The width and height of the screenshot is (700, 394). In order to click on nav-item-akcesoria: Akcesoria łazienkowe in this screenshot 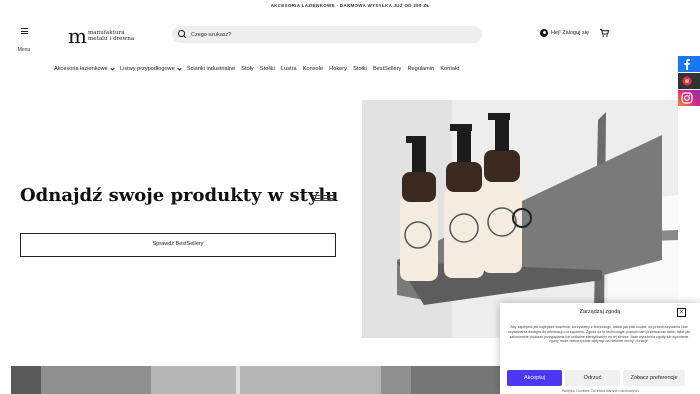, I will do `click(84, 68)`.